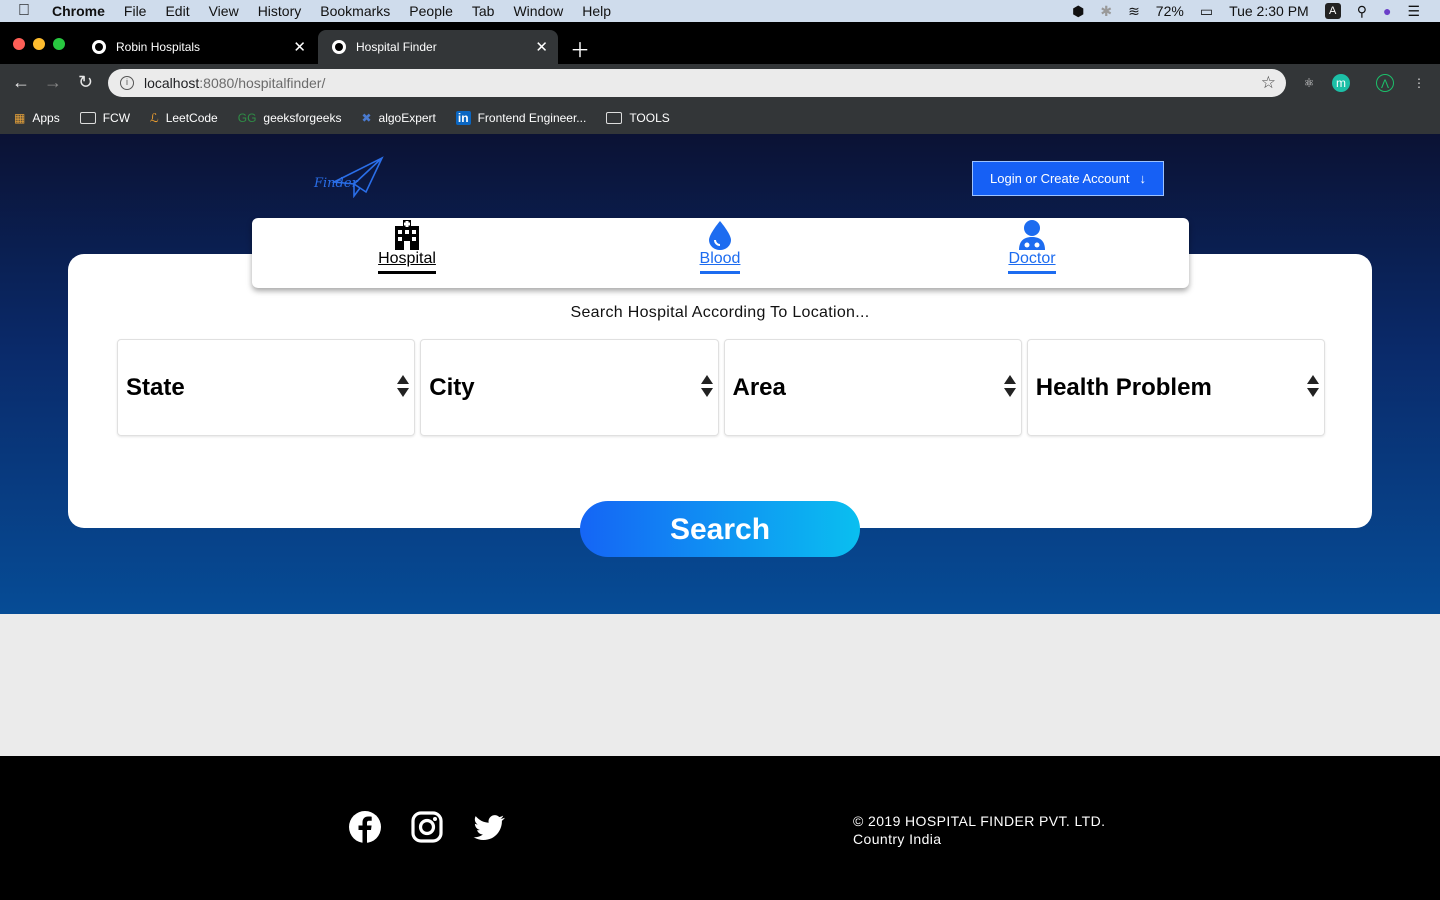 The image size is (1440, 900). I want to click on tab-blood: Blood, so click(720, 246).